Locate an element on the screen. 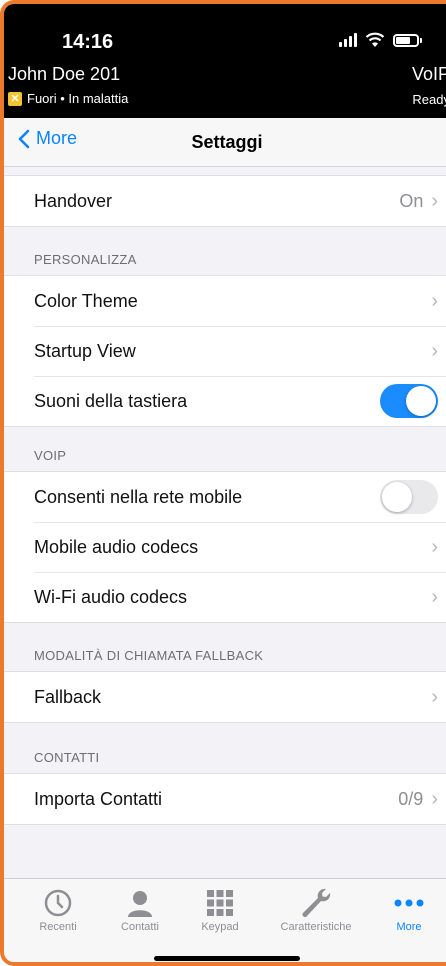  mobile-network-label: Consenti nella rete mobile is located at coordinates (138, 496).